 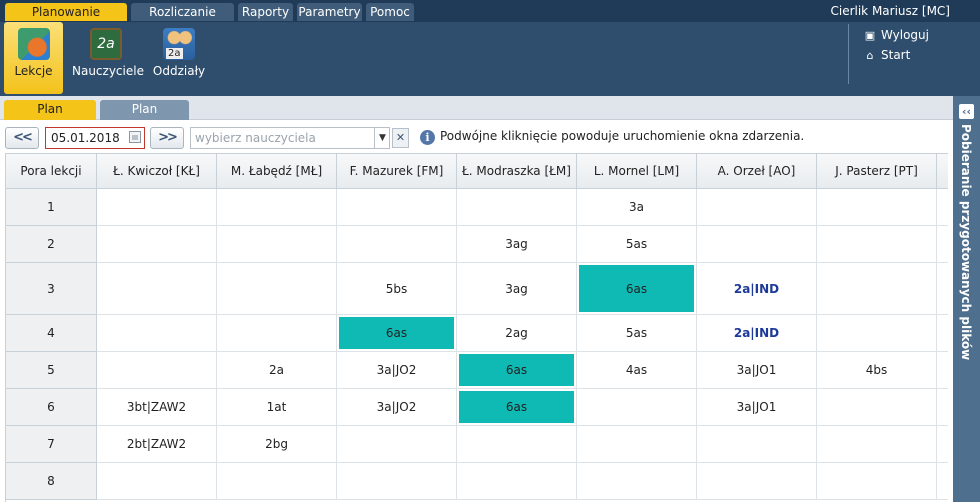 I want to click on ribbon-links: ▣ Wyloguj ⌂ Start, so click(x=908, y=54).